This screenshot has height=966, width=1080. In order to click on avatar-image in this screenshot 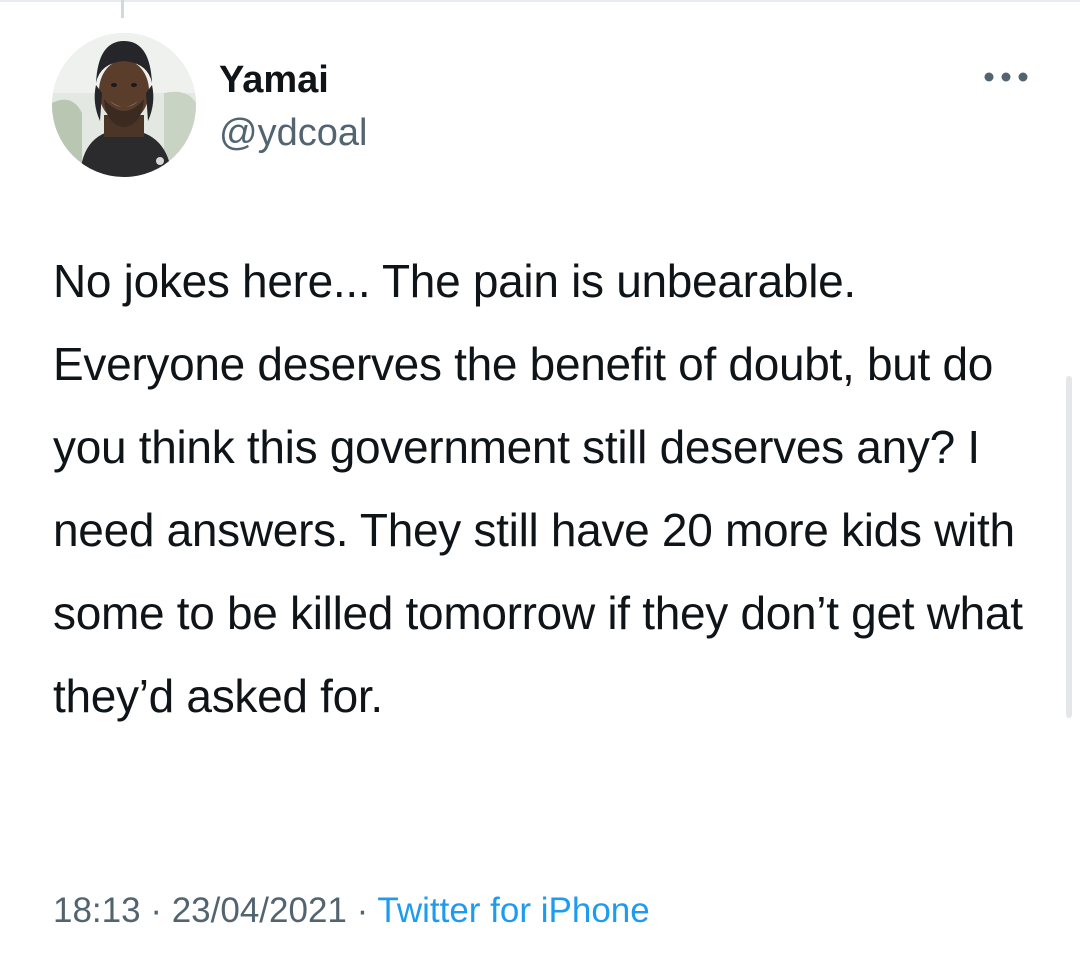, I will do `click(124, 105)`.